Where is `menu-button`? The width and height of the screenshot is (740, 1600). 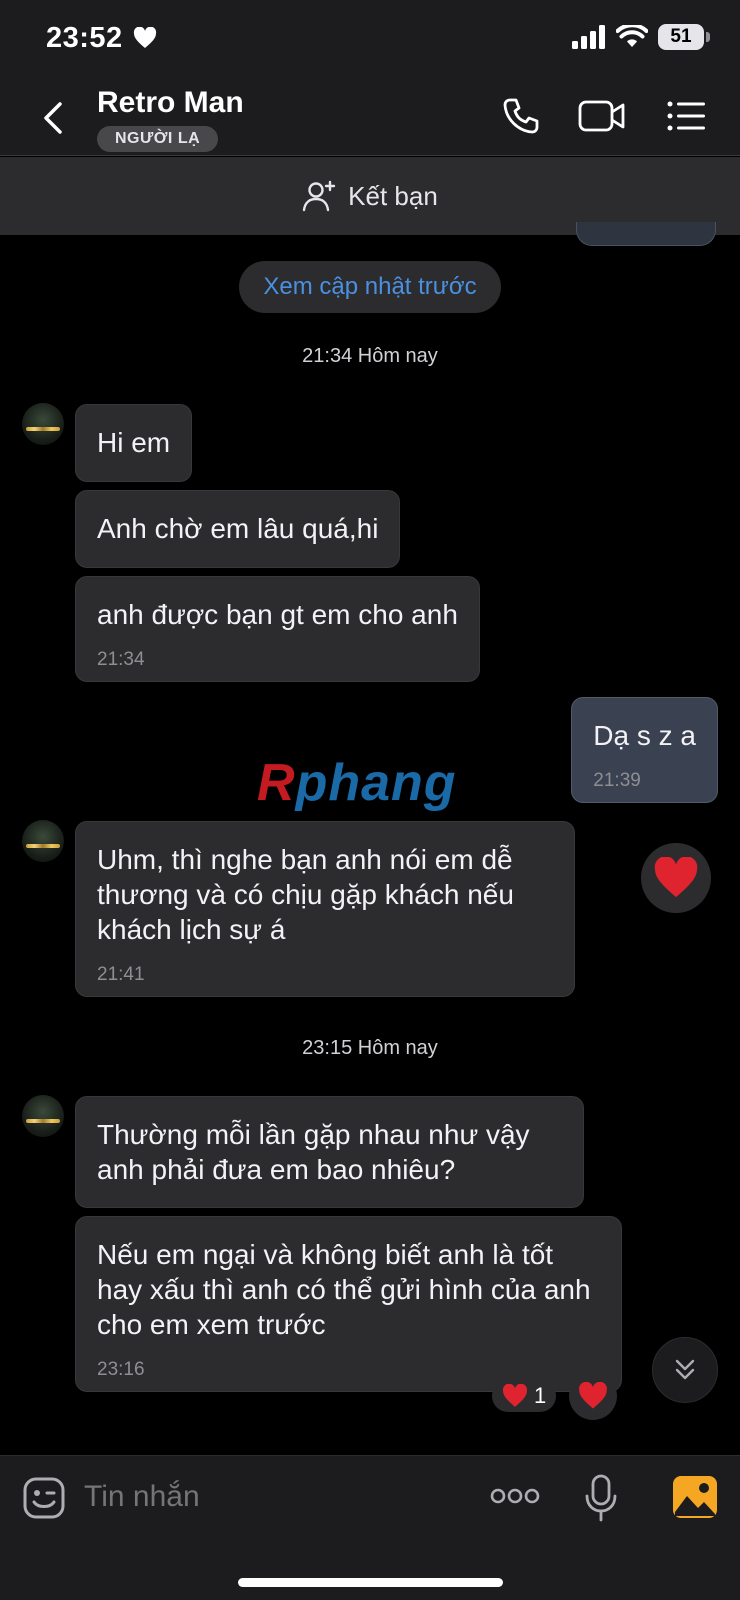
menu-button is located at coordinates (686, 116).